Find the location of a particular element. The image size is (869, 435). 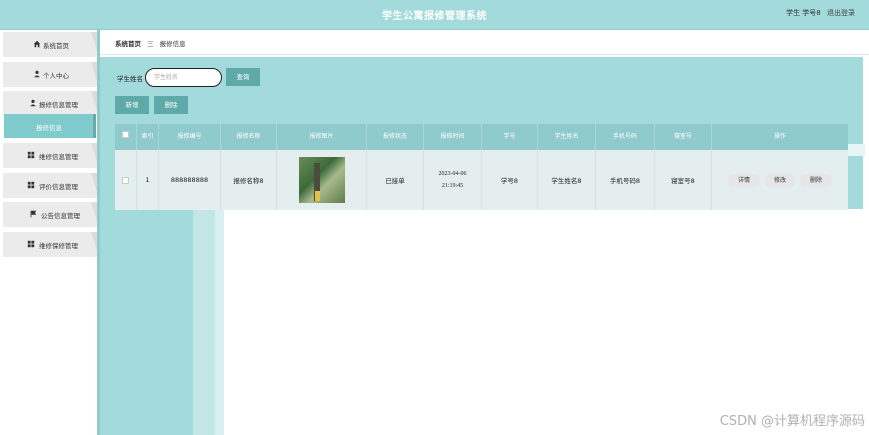

header-select-all is located at coordinates (126, 137).